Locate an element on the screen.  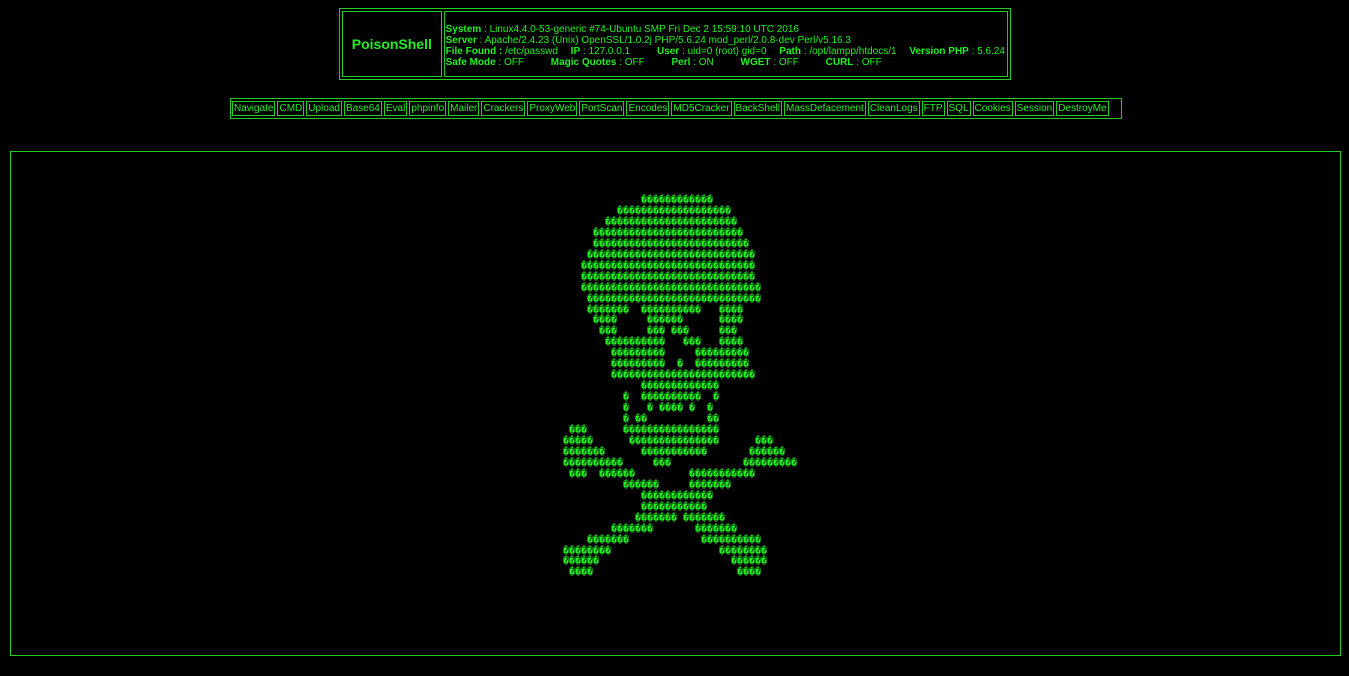
safe-mode-value: OFF is located at coordinates (514, 62).